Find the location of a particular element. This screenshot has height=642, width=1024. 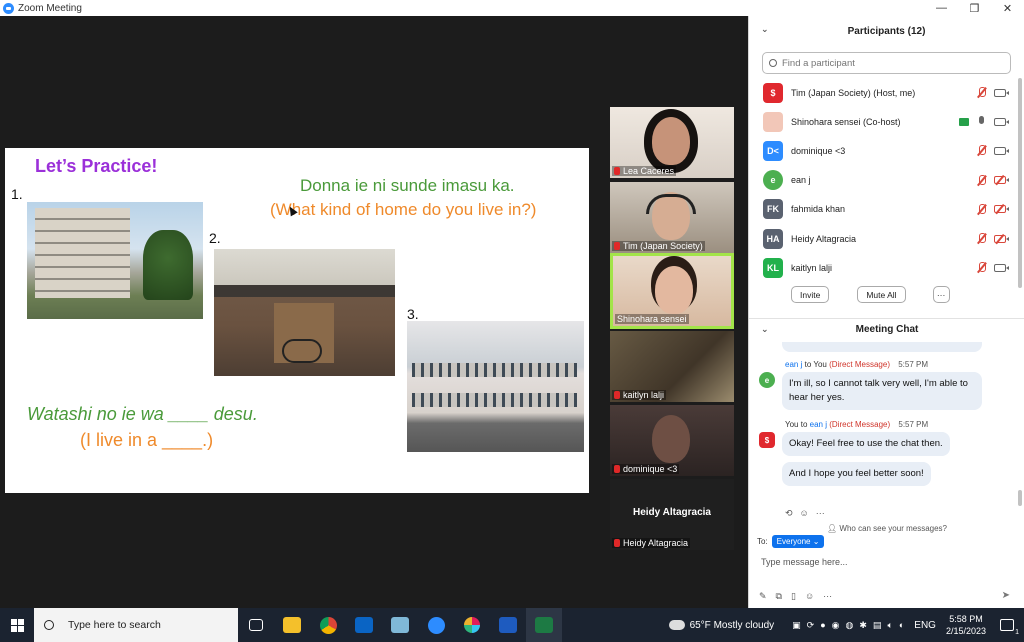

avatar: e is located at coordinates (773, 180).